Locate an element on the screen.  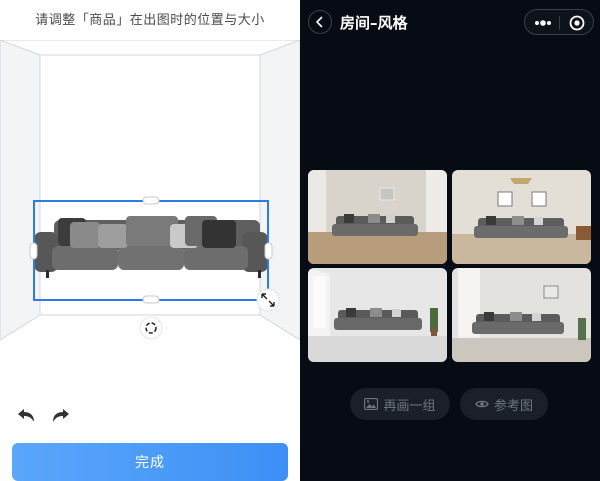
back-button is located at coordinates (320, 22).